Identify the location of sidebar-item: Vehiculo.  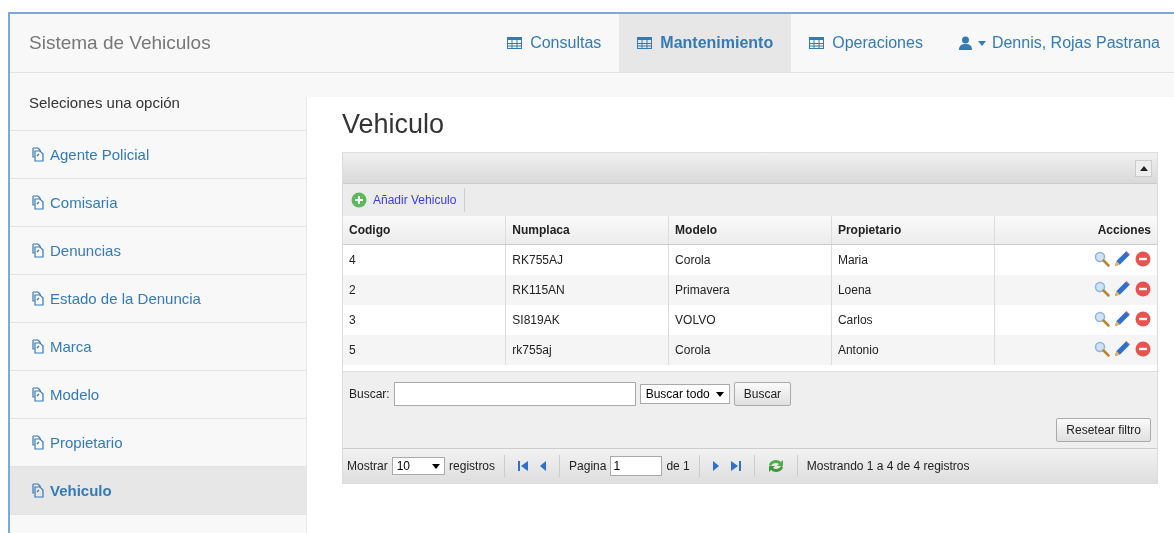
(158, 491).